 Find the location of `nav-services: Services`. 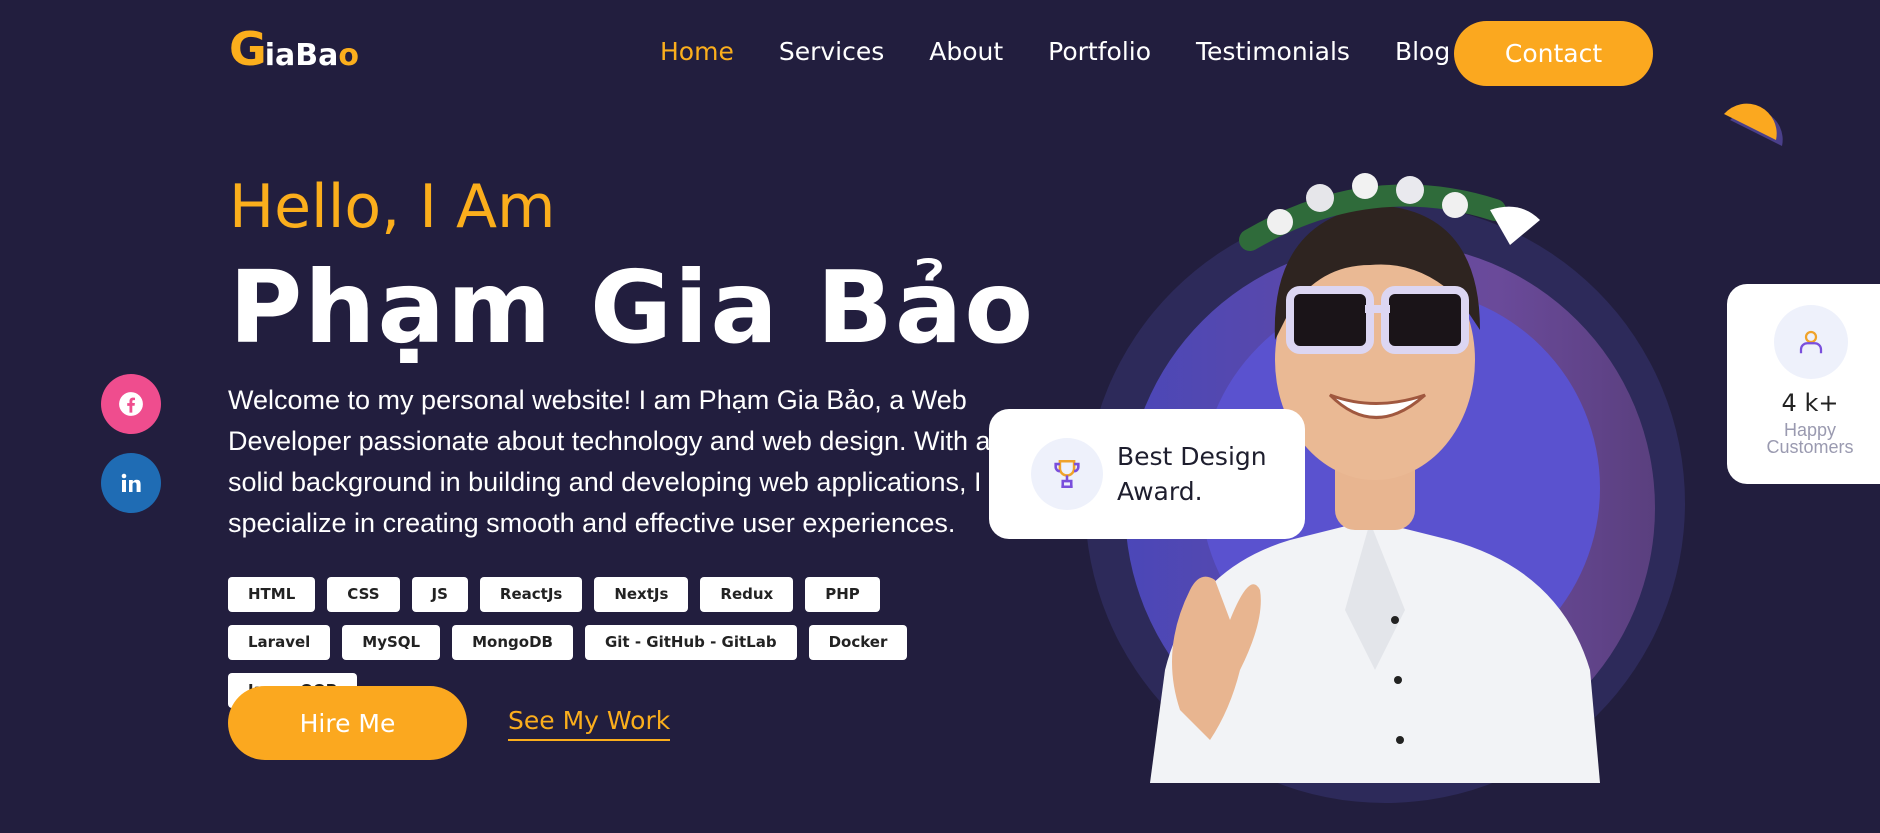

nav-services: Services is located at coordinates (831, 52).